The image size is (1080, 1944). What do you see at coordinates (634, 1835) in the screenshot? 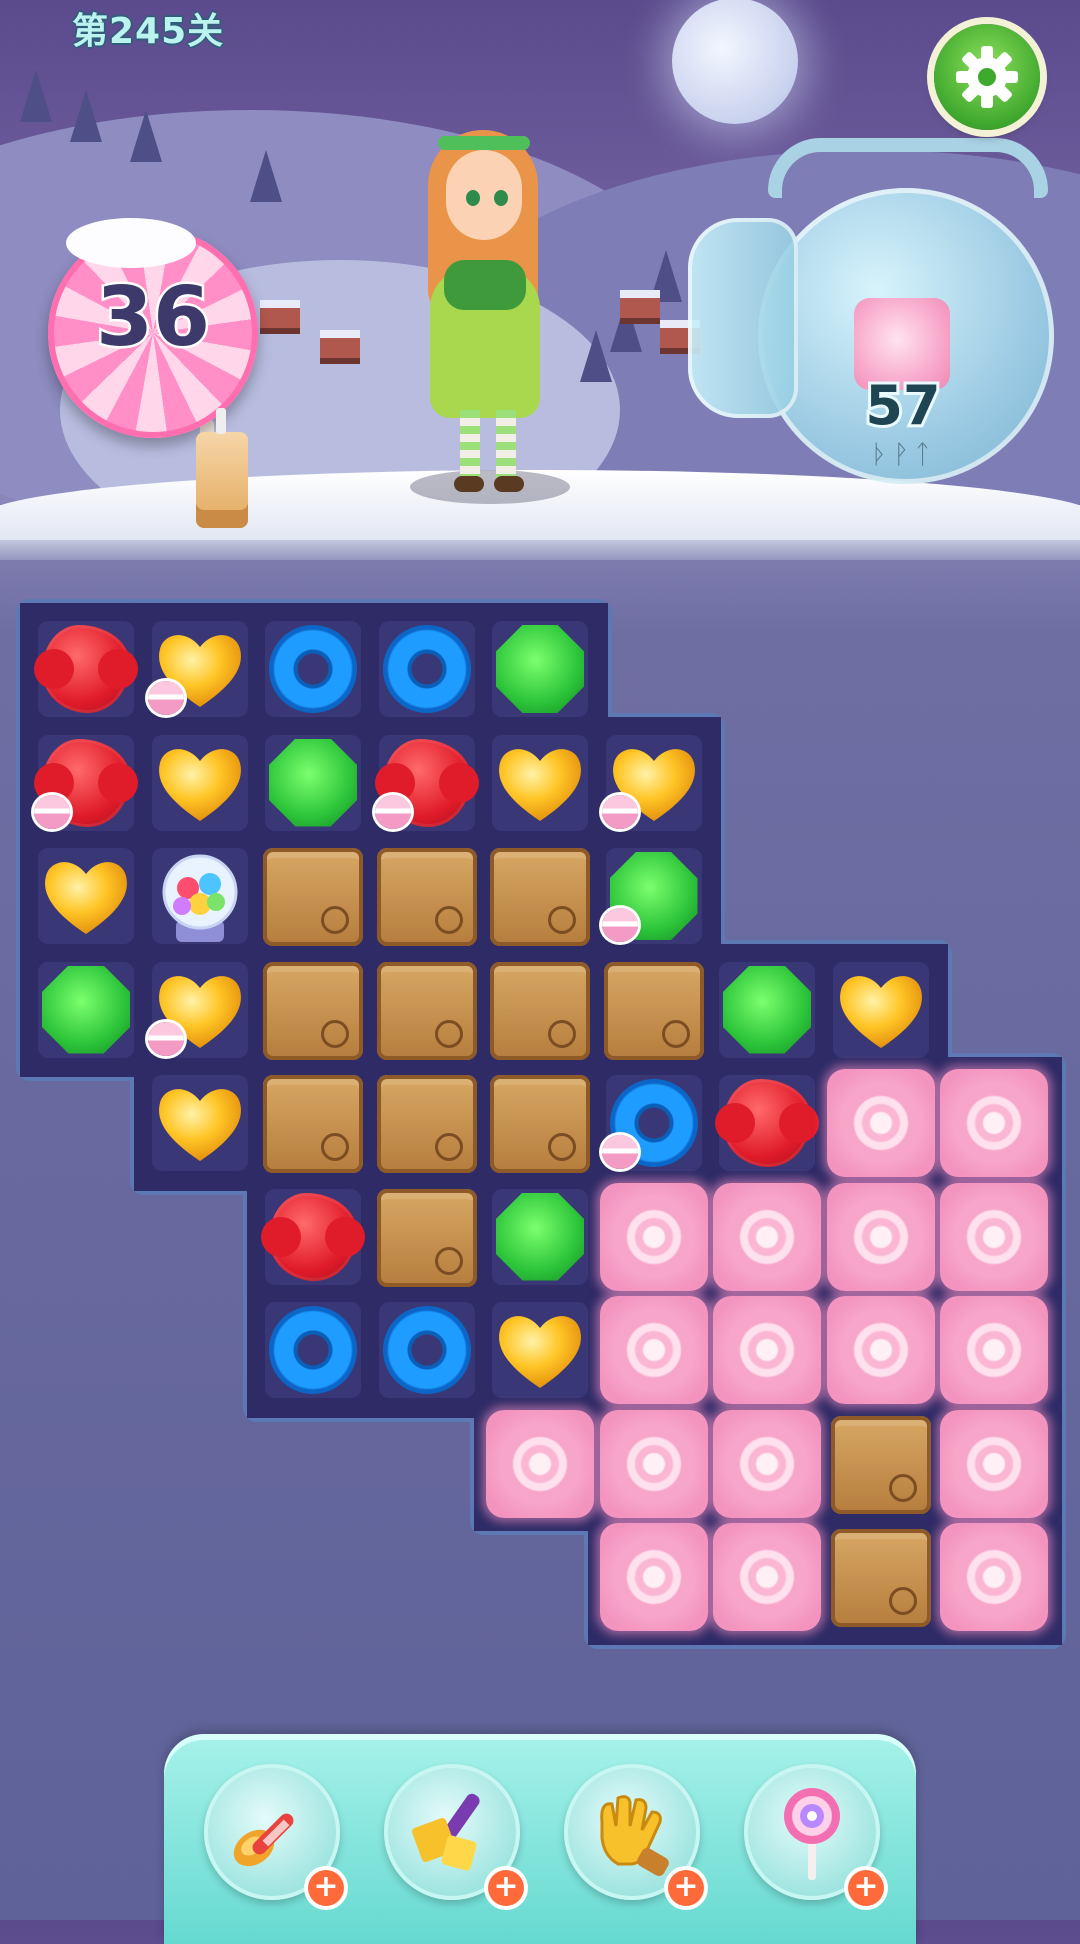
I see `glove-booster: +` at bounding box center [634, 1835].